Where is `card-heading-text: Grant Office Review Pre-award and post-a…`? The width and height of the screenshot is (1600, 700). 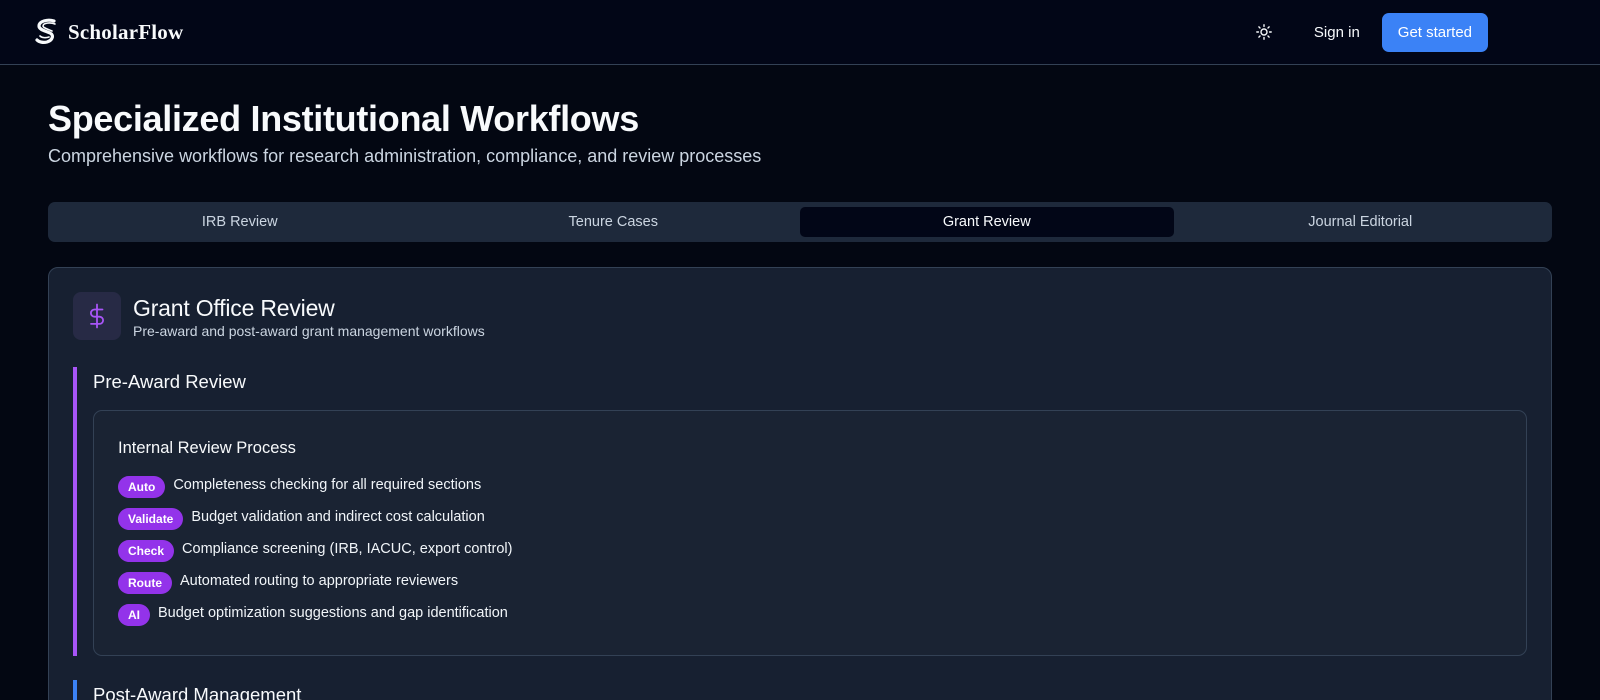
card-heading-text: Grant Office Review Pre-award and post-a… is located at coordinates (309, 316).